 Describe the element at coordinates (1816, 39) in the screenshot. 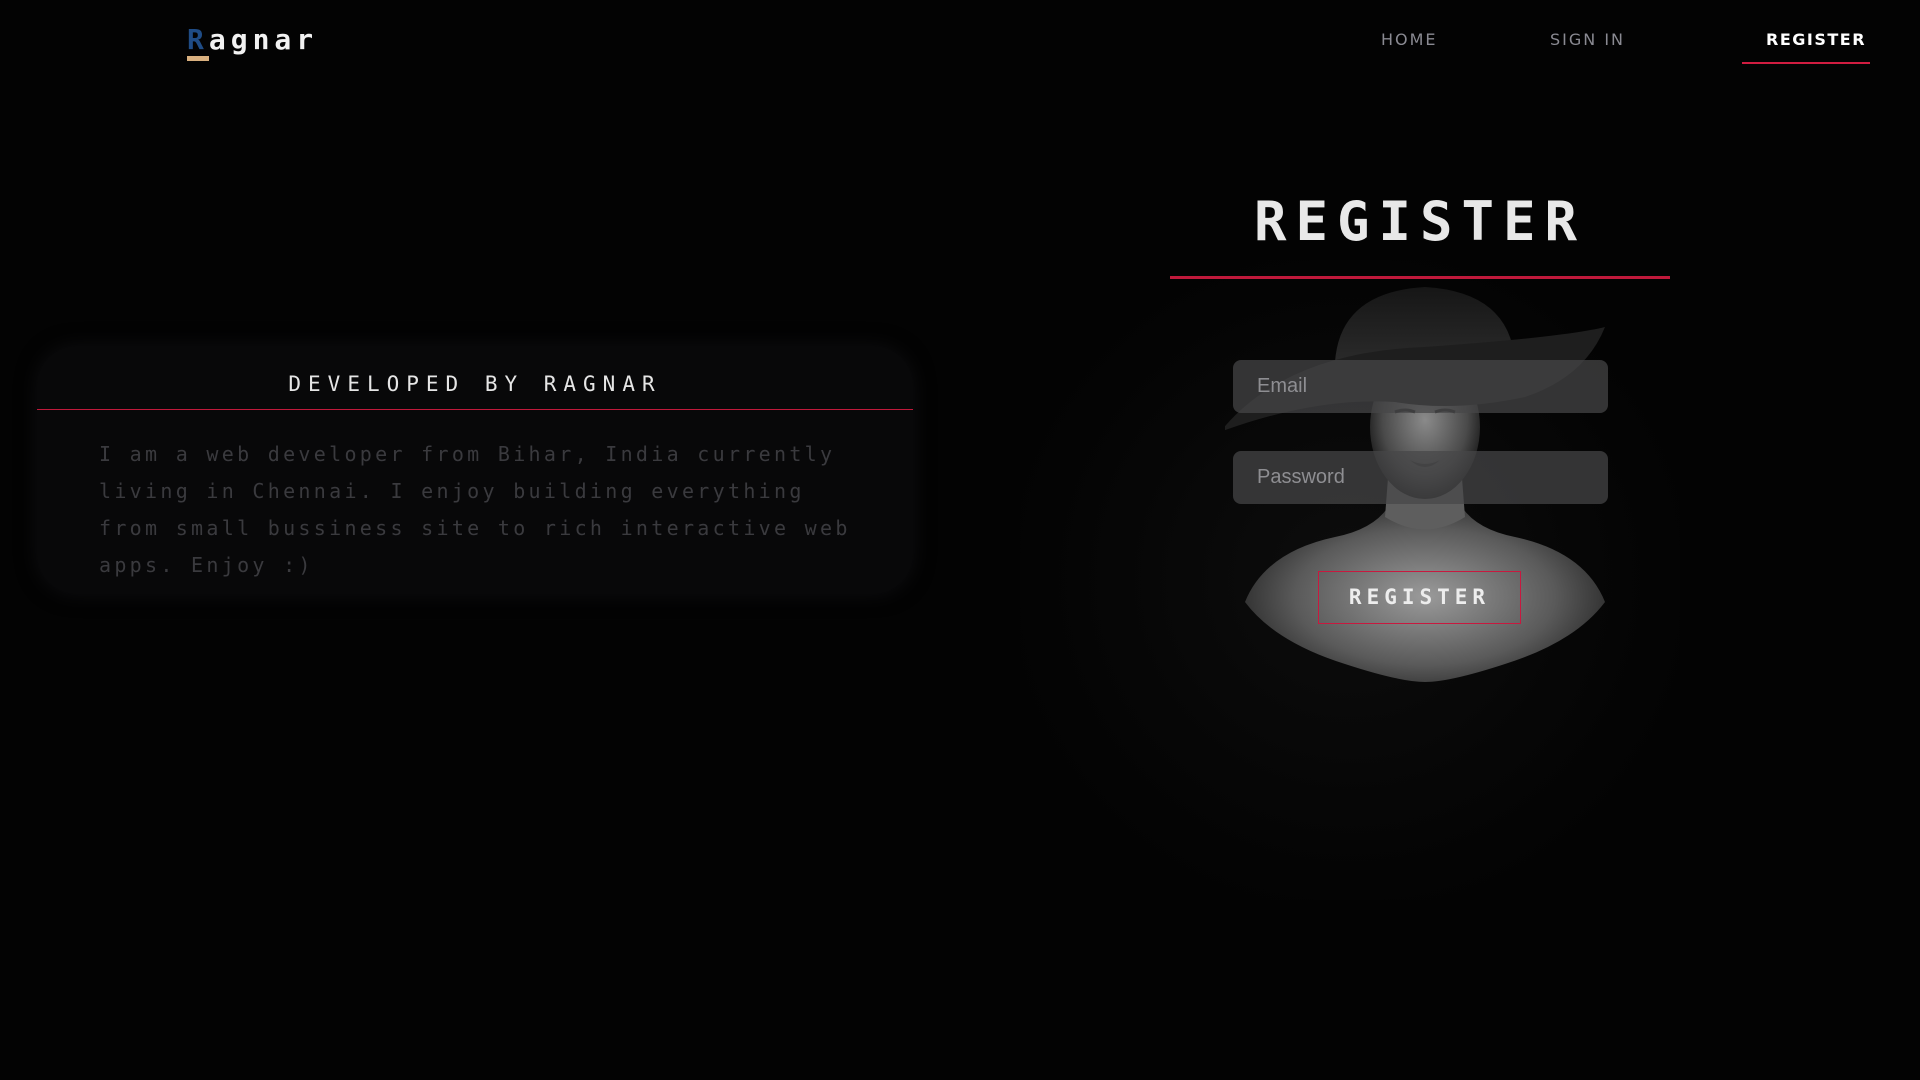

I see `nav-register-link: REGISTER` at that location.